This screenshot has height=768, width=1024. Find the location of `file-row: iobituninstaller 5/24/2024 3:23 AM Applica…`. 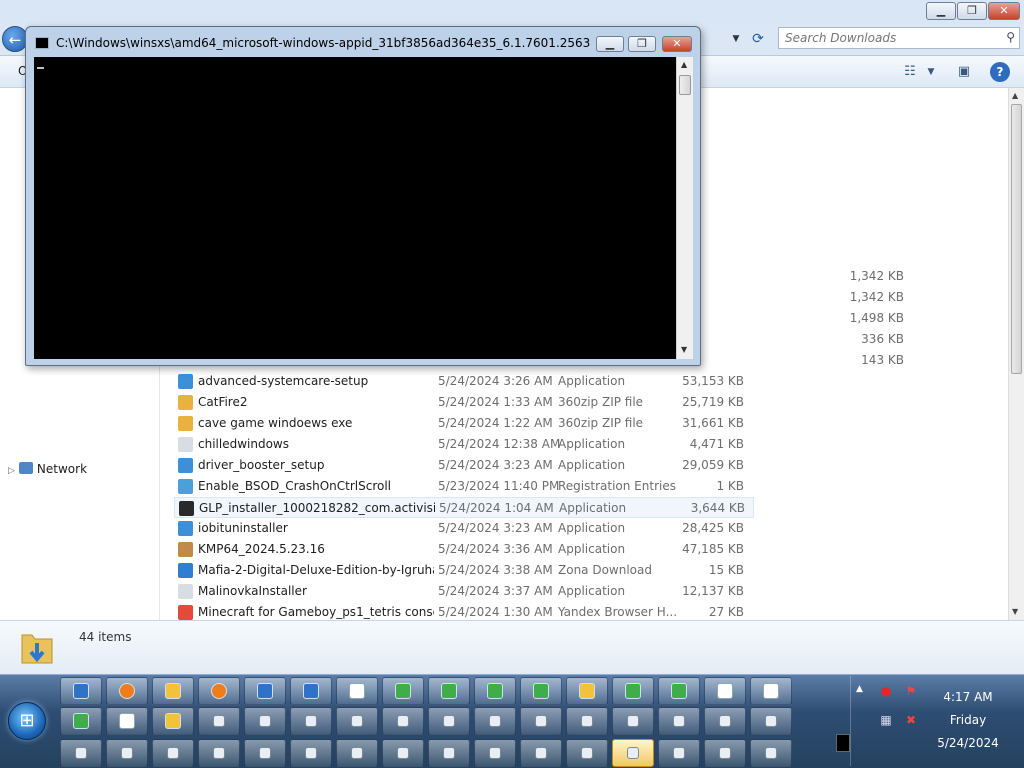

file-row: iobituninstaller 5/24/2024 3:23 AM Applica… is located at coordinates (464, 528).